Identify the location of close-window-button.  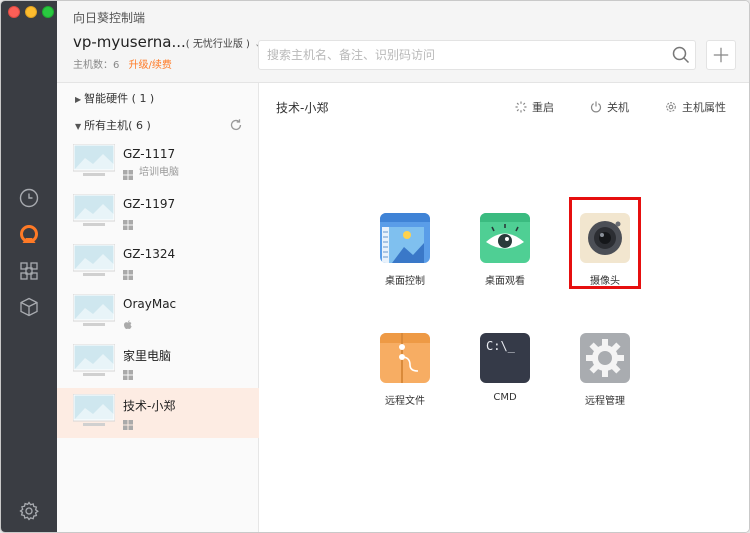
(14, 12).